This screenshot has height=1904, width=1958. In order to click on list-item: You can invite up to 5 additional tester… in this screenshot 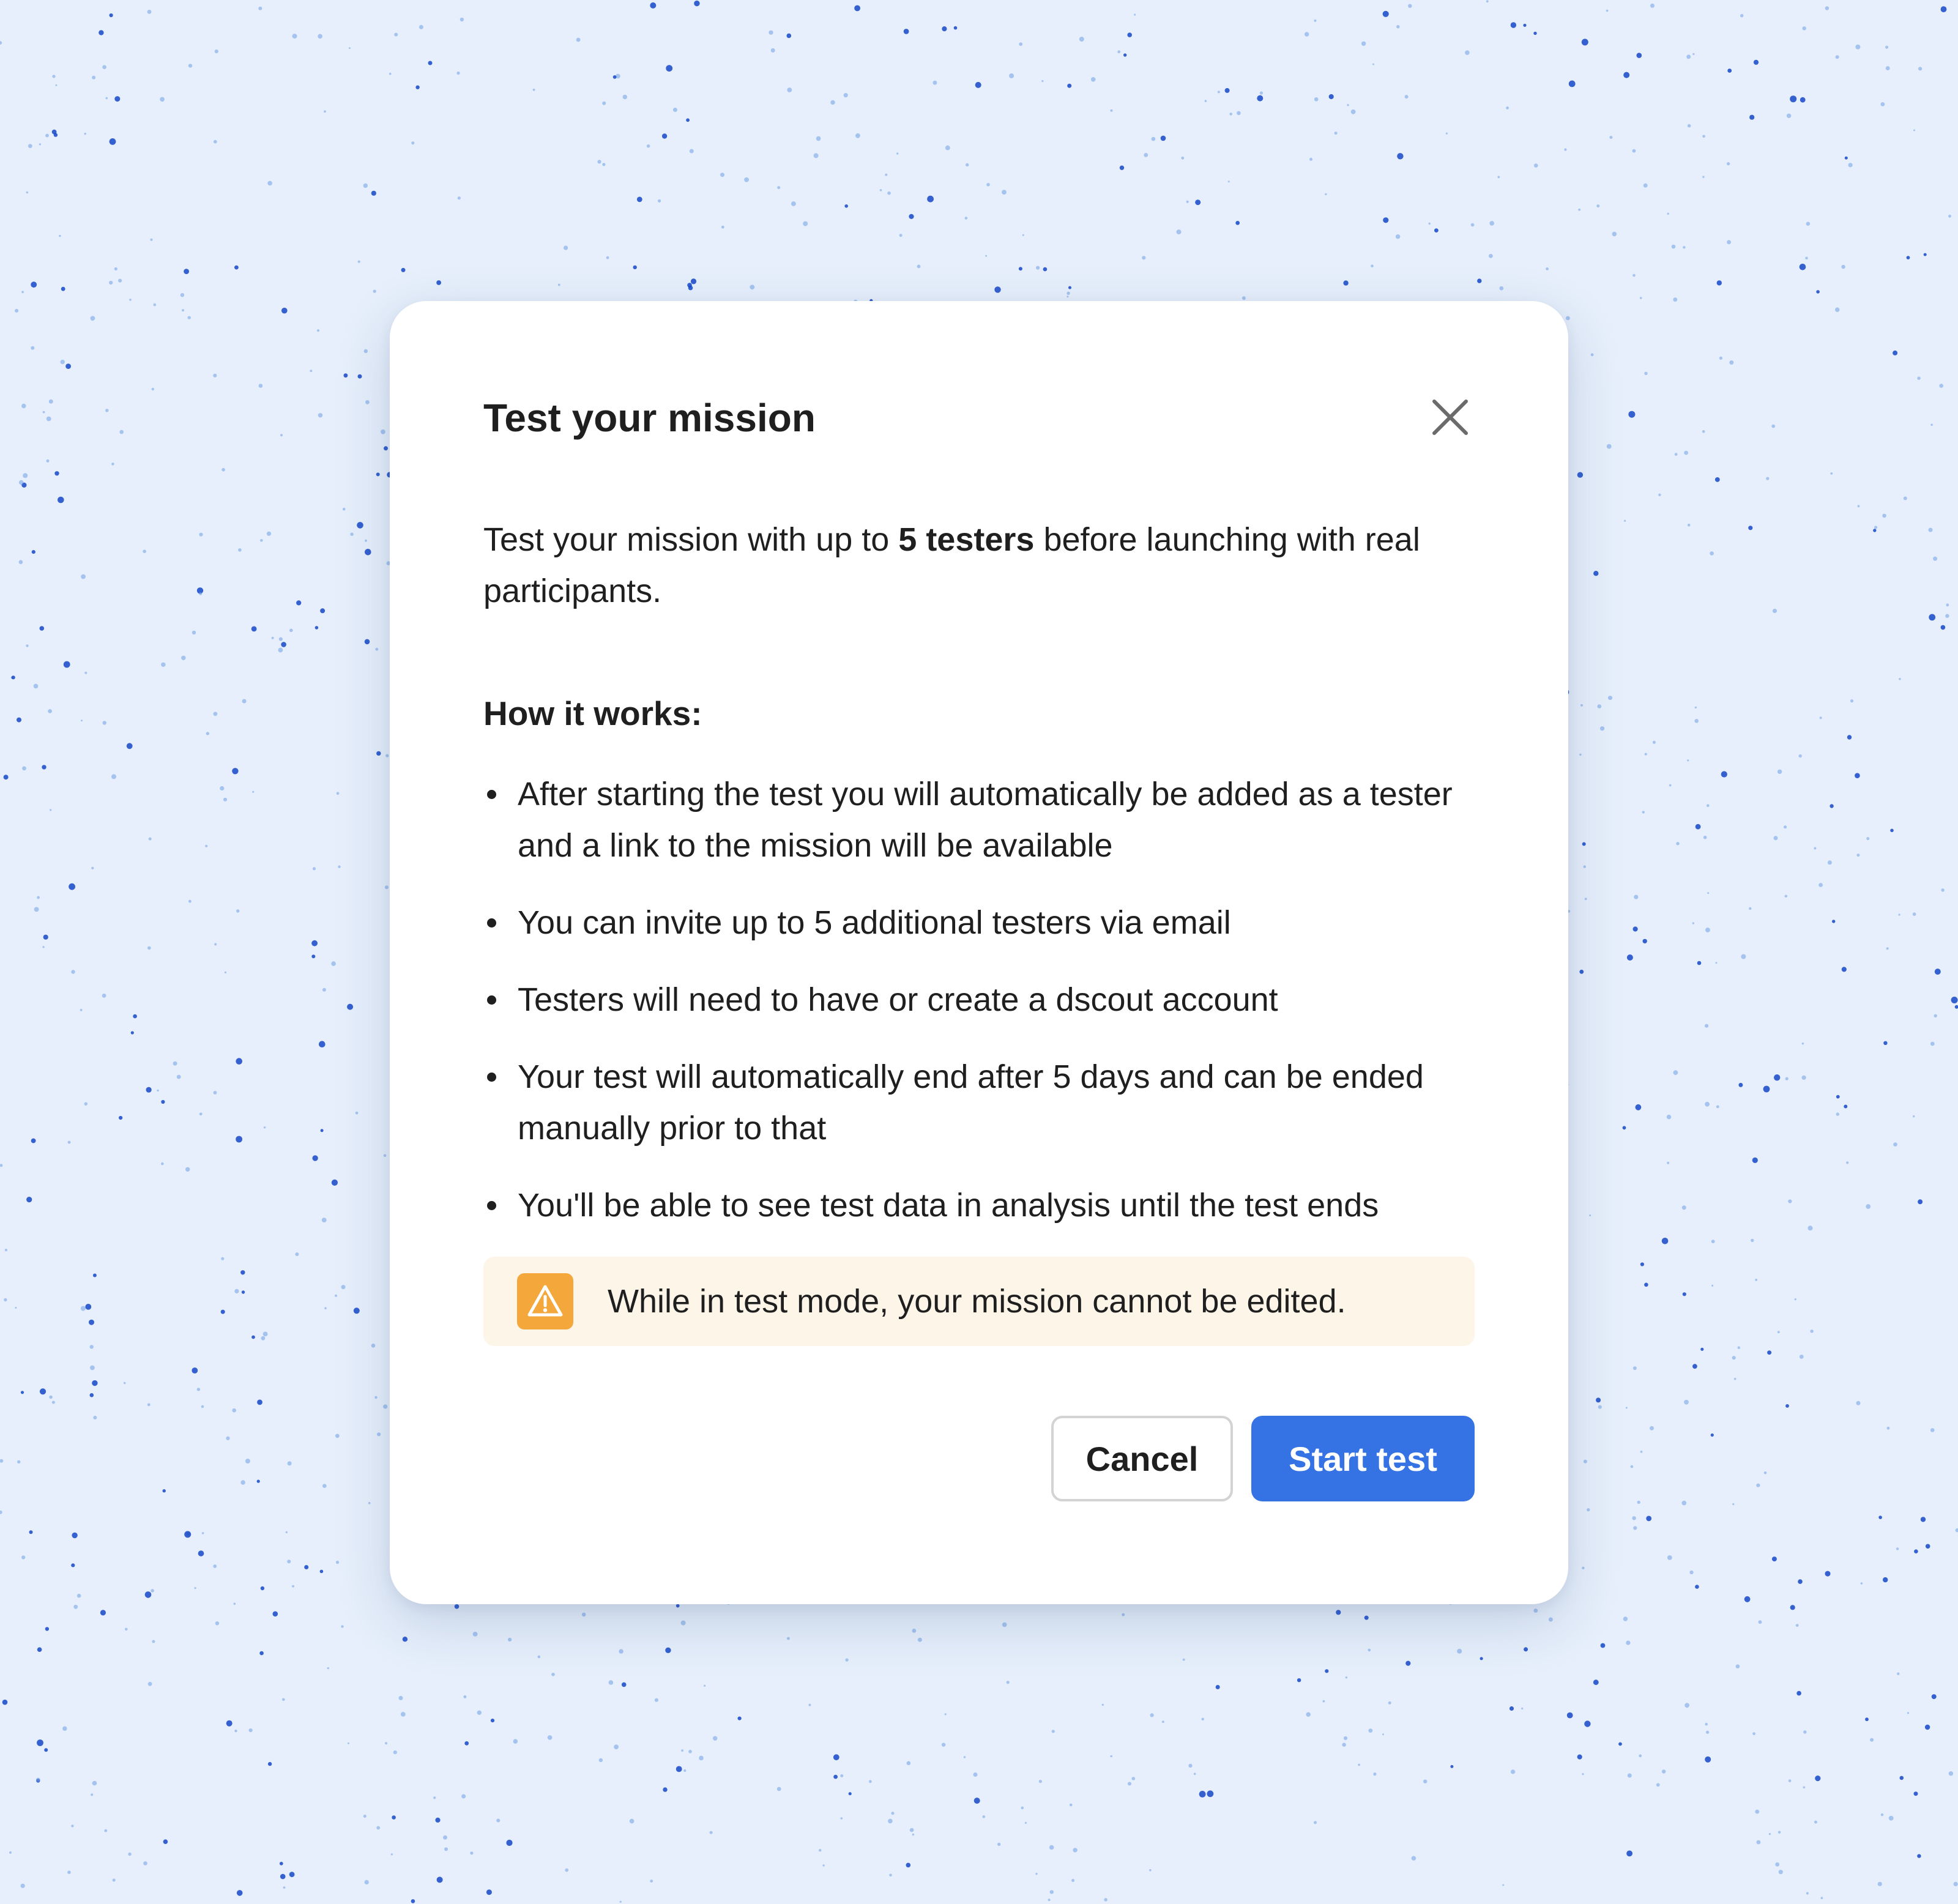, I will do `click(979, 922)`.